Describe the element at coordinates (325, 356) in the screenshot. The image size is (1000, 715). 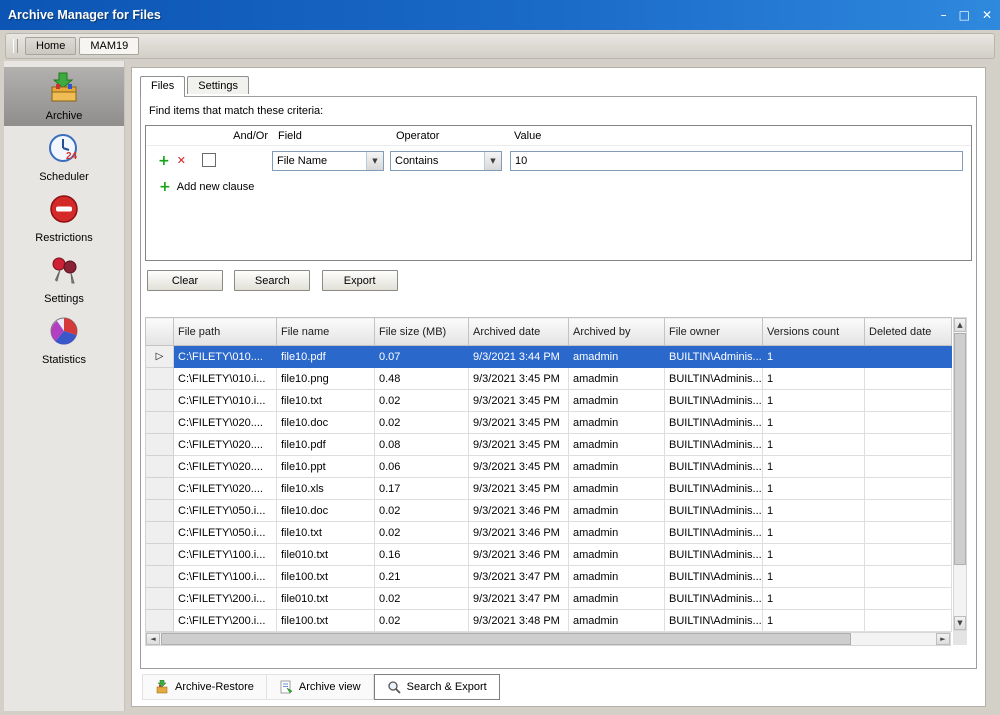
I see `table-cell: file10.pdf` at that location.